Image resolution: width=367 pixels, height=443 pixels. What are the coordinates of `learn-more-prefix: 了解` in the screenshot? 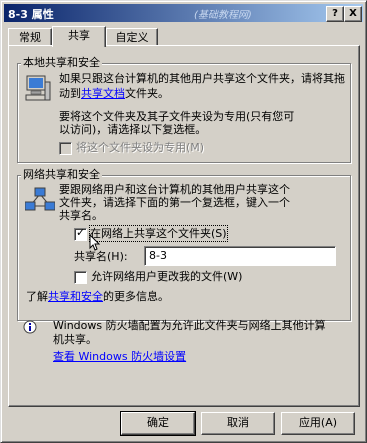 It's located at (37, 296).